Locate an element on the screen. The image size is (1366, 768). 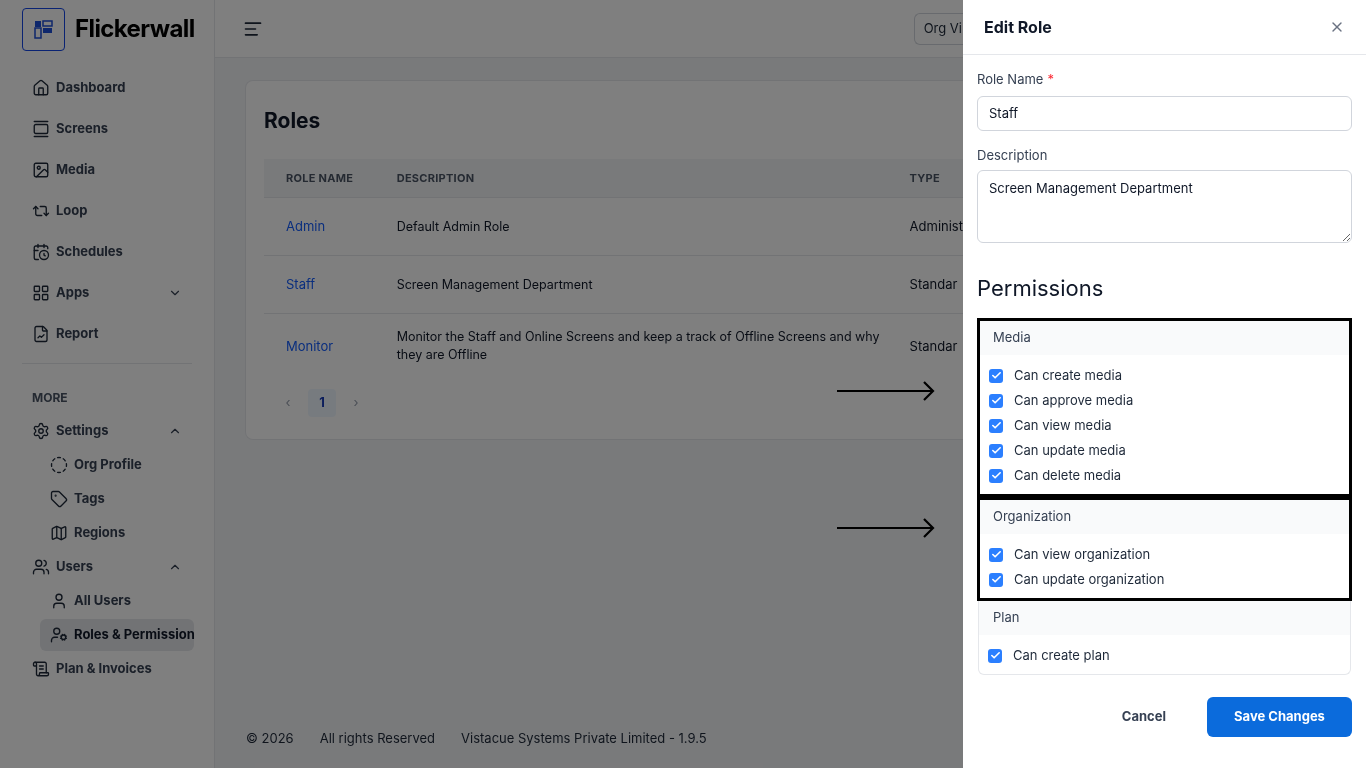
nav-item: Screens is located at coordinates (107, 129).